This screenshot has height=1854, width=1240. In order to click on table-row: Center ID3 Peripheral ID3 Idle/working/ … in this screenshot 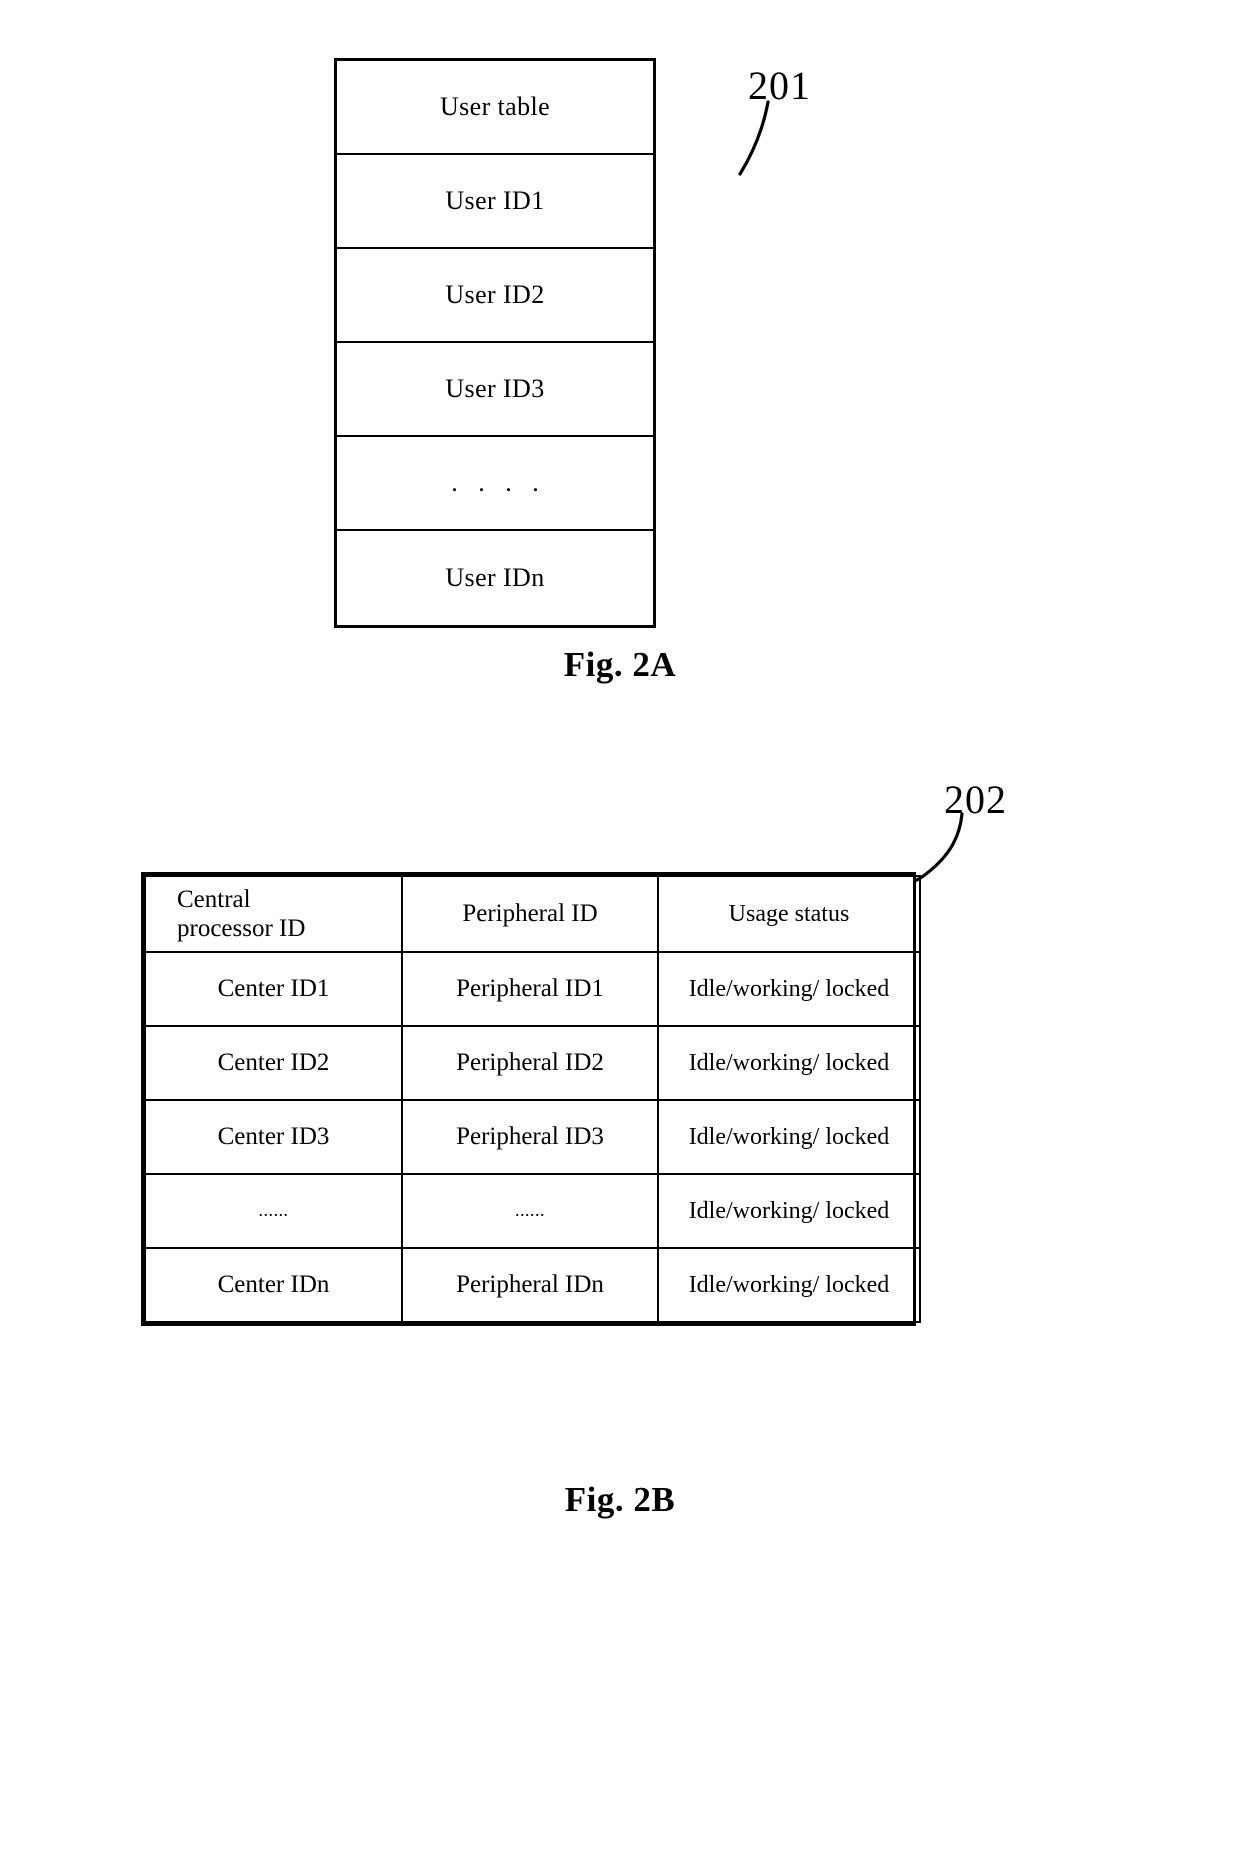, I will do `click(532, 1137)`.